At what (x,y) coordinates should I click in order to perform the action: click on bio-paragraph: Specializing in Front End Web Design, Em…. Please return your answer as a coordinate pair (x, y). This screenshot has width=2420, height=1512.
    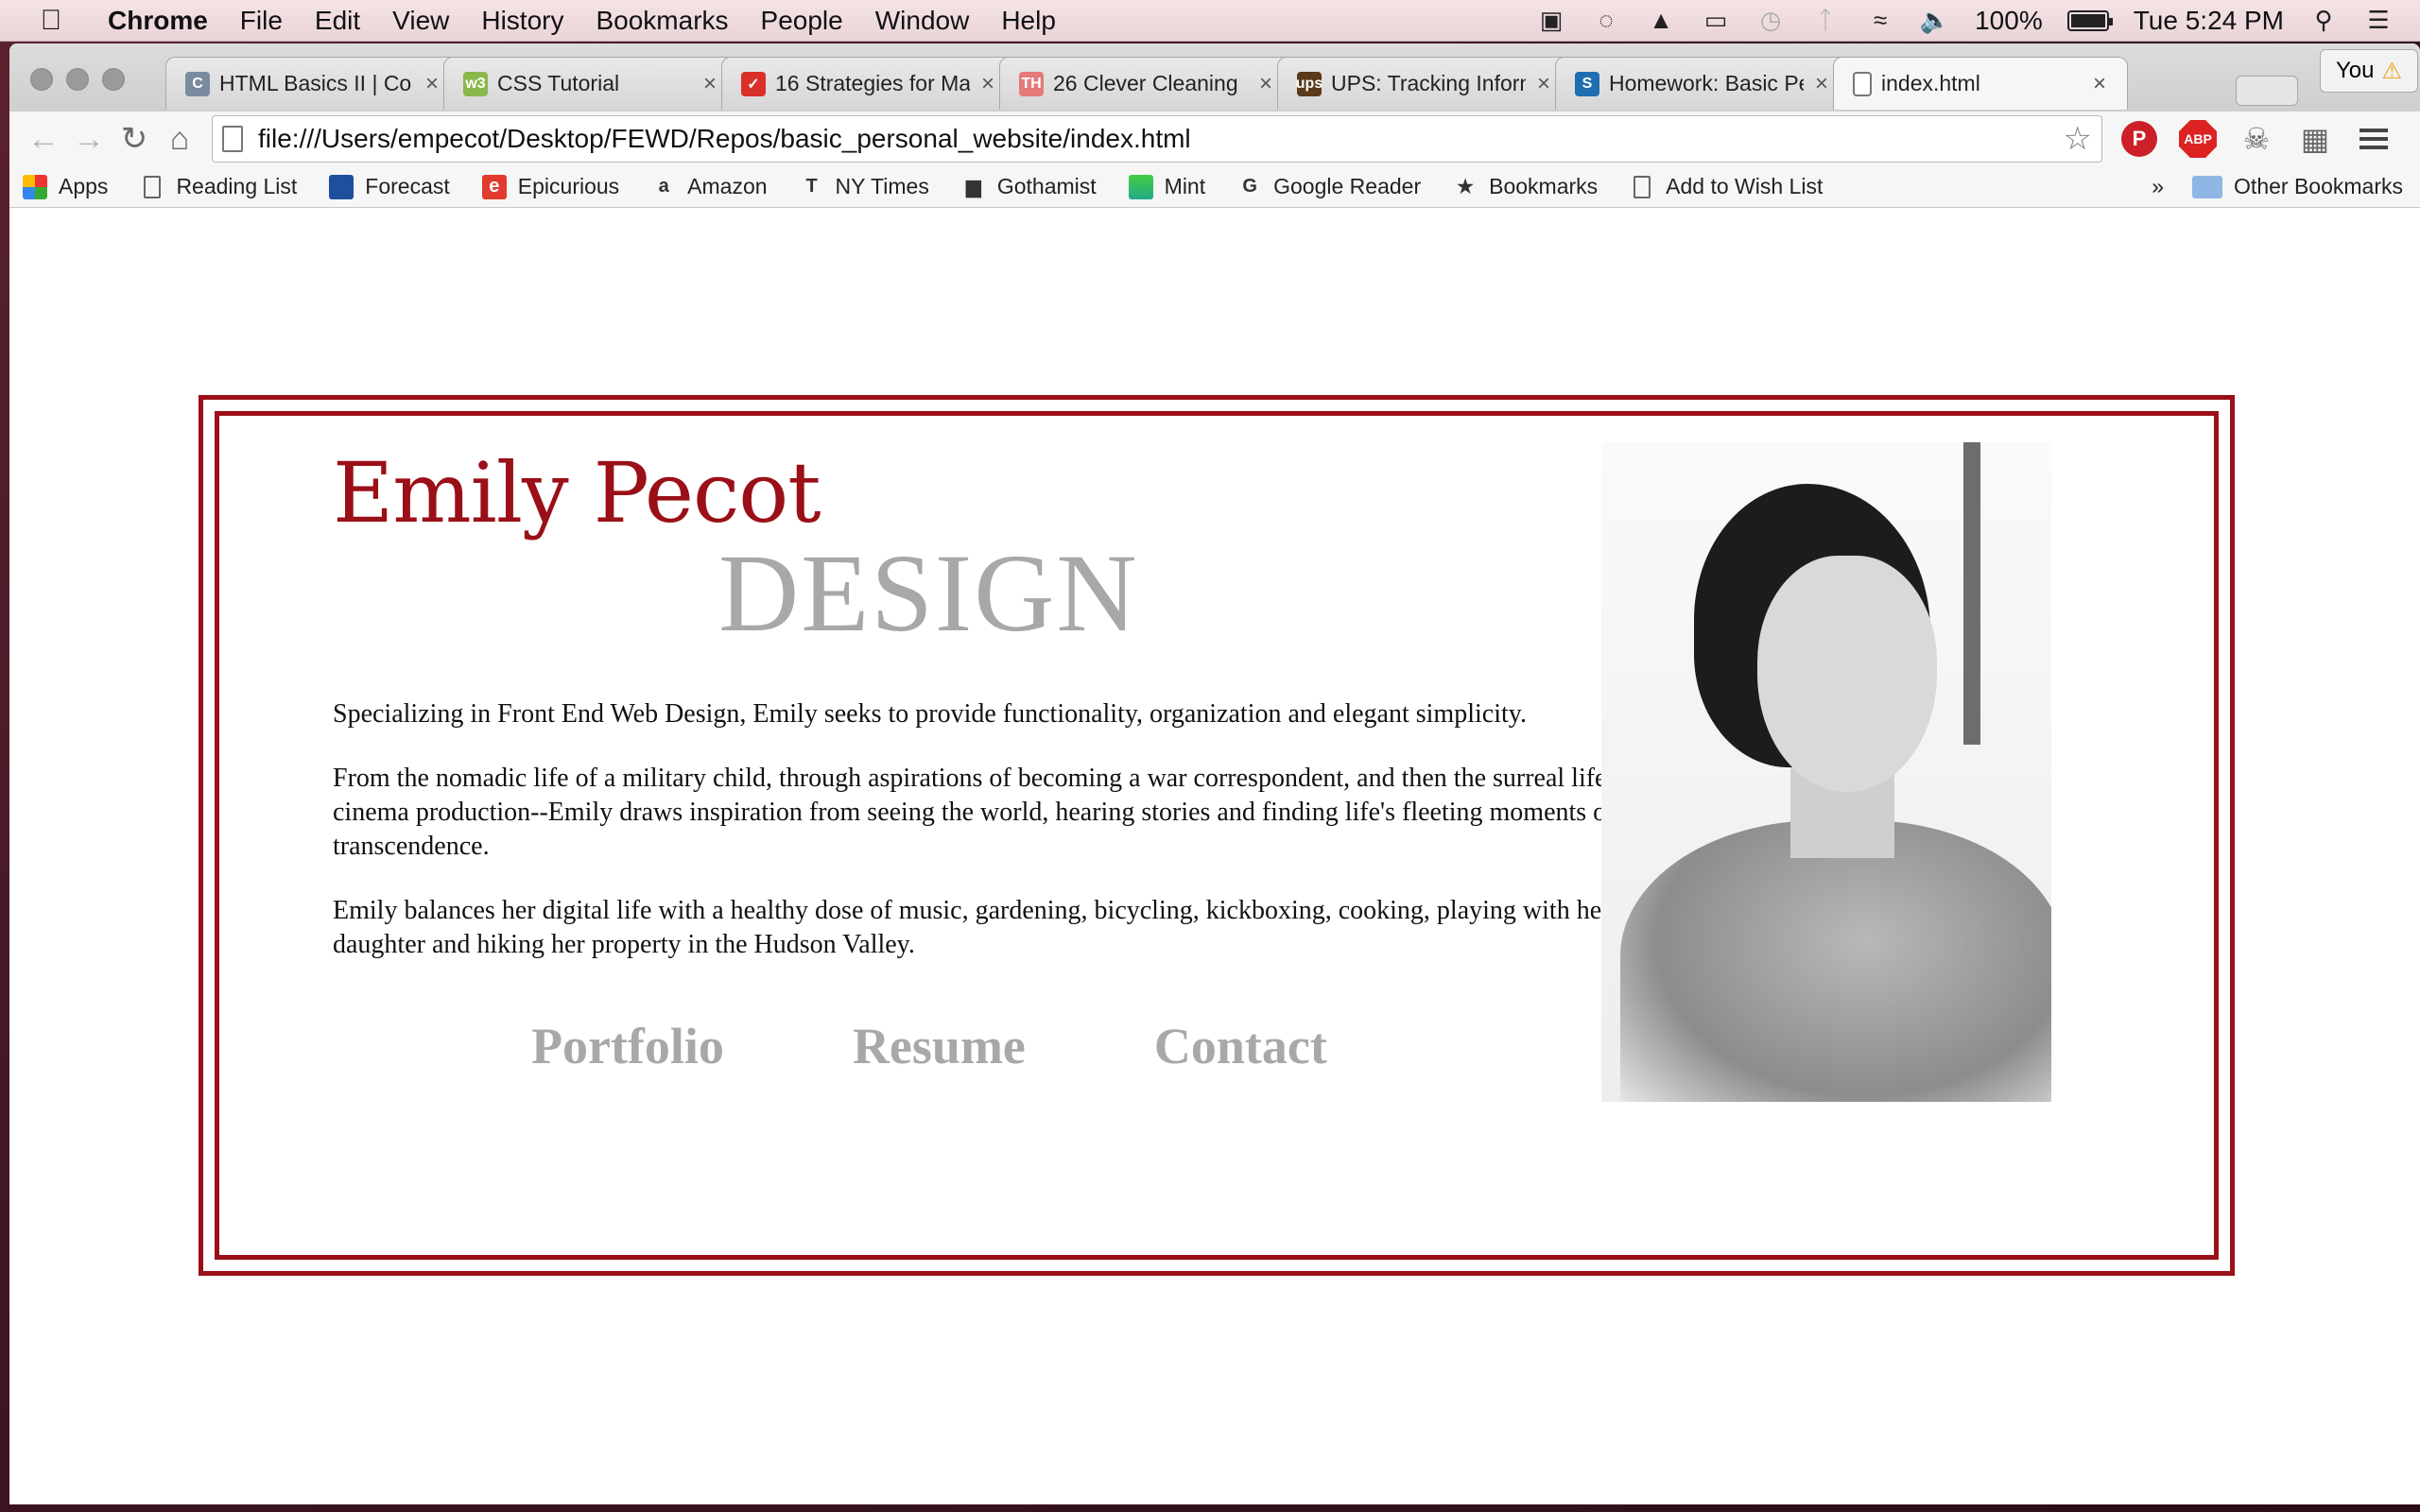
    Looking at the image, I should click on (930, 714).